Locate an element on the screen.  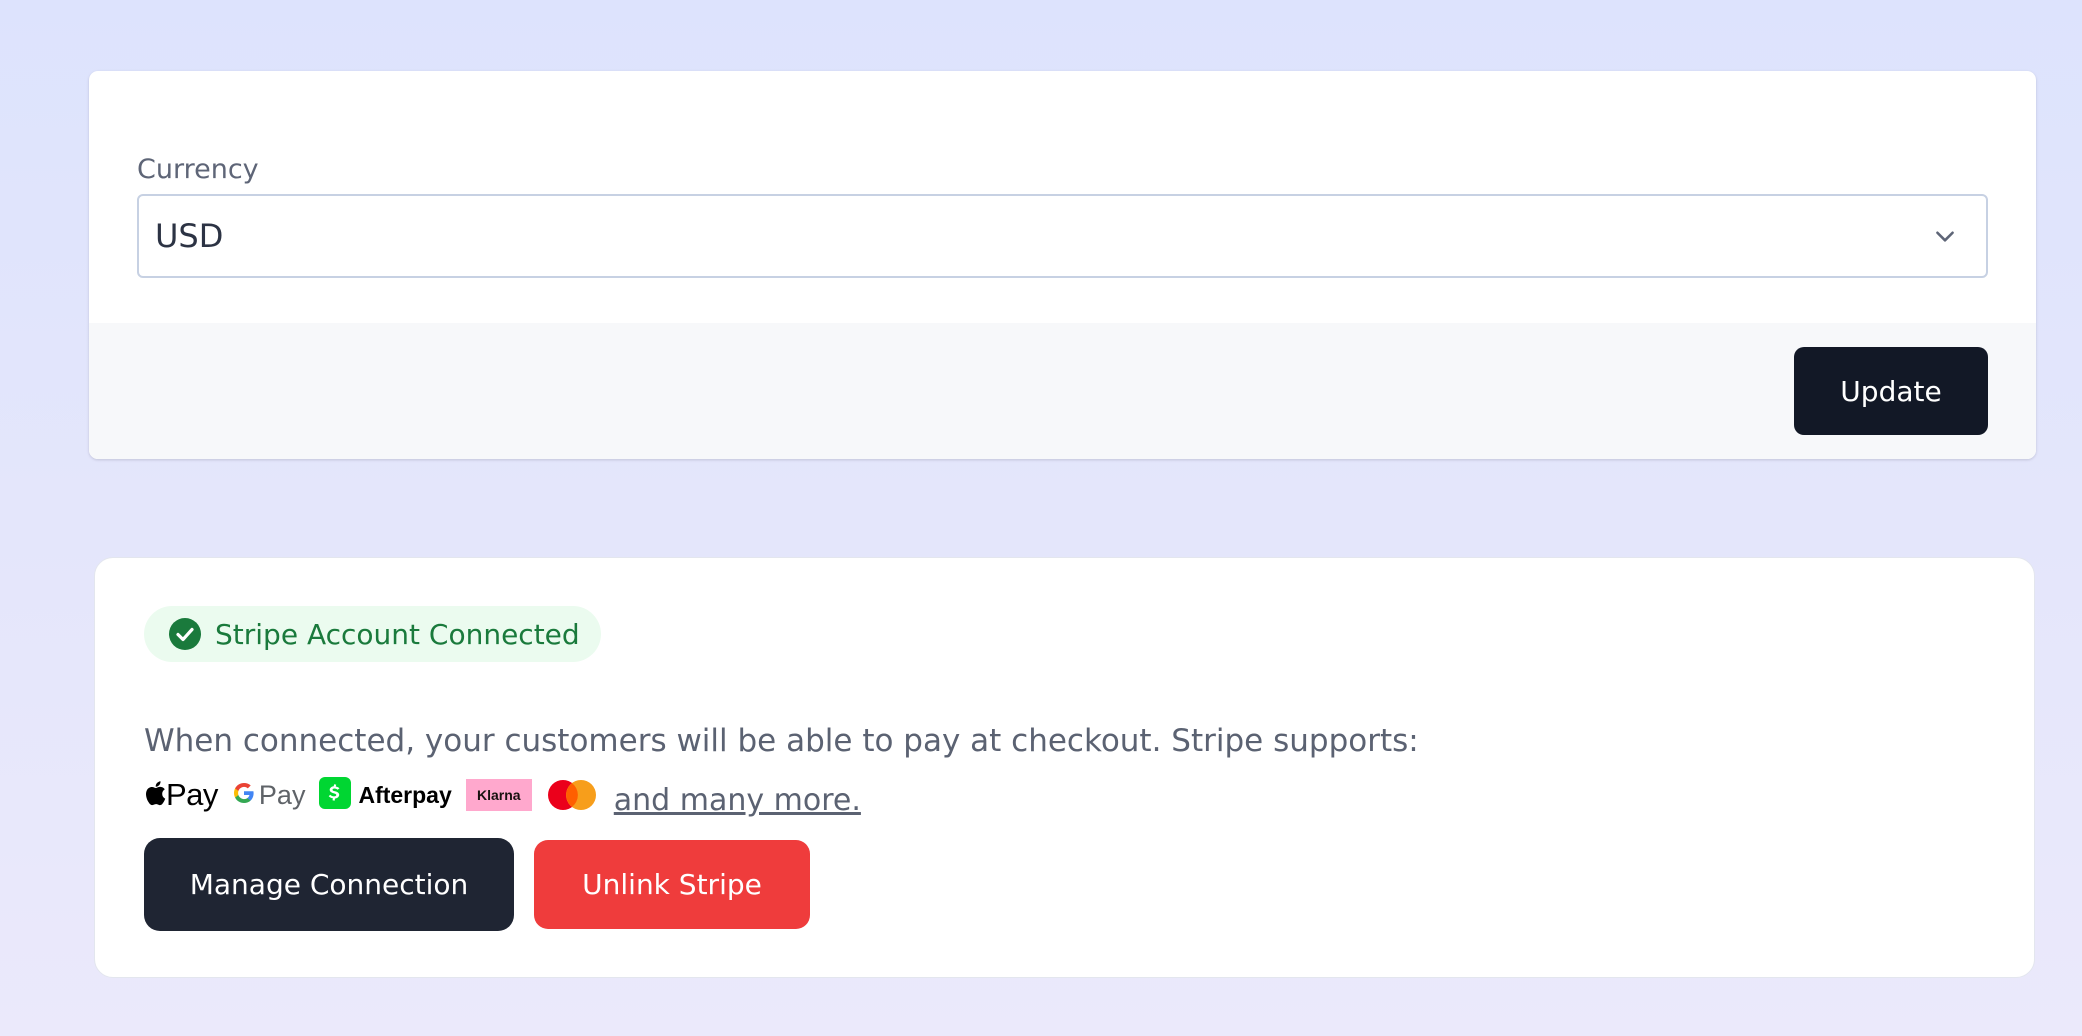
cash-app-icon is located at coordinates (335, 795).